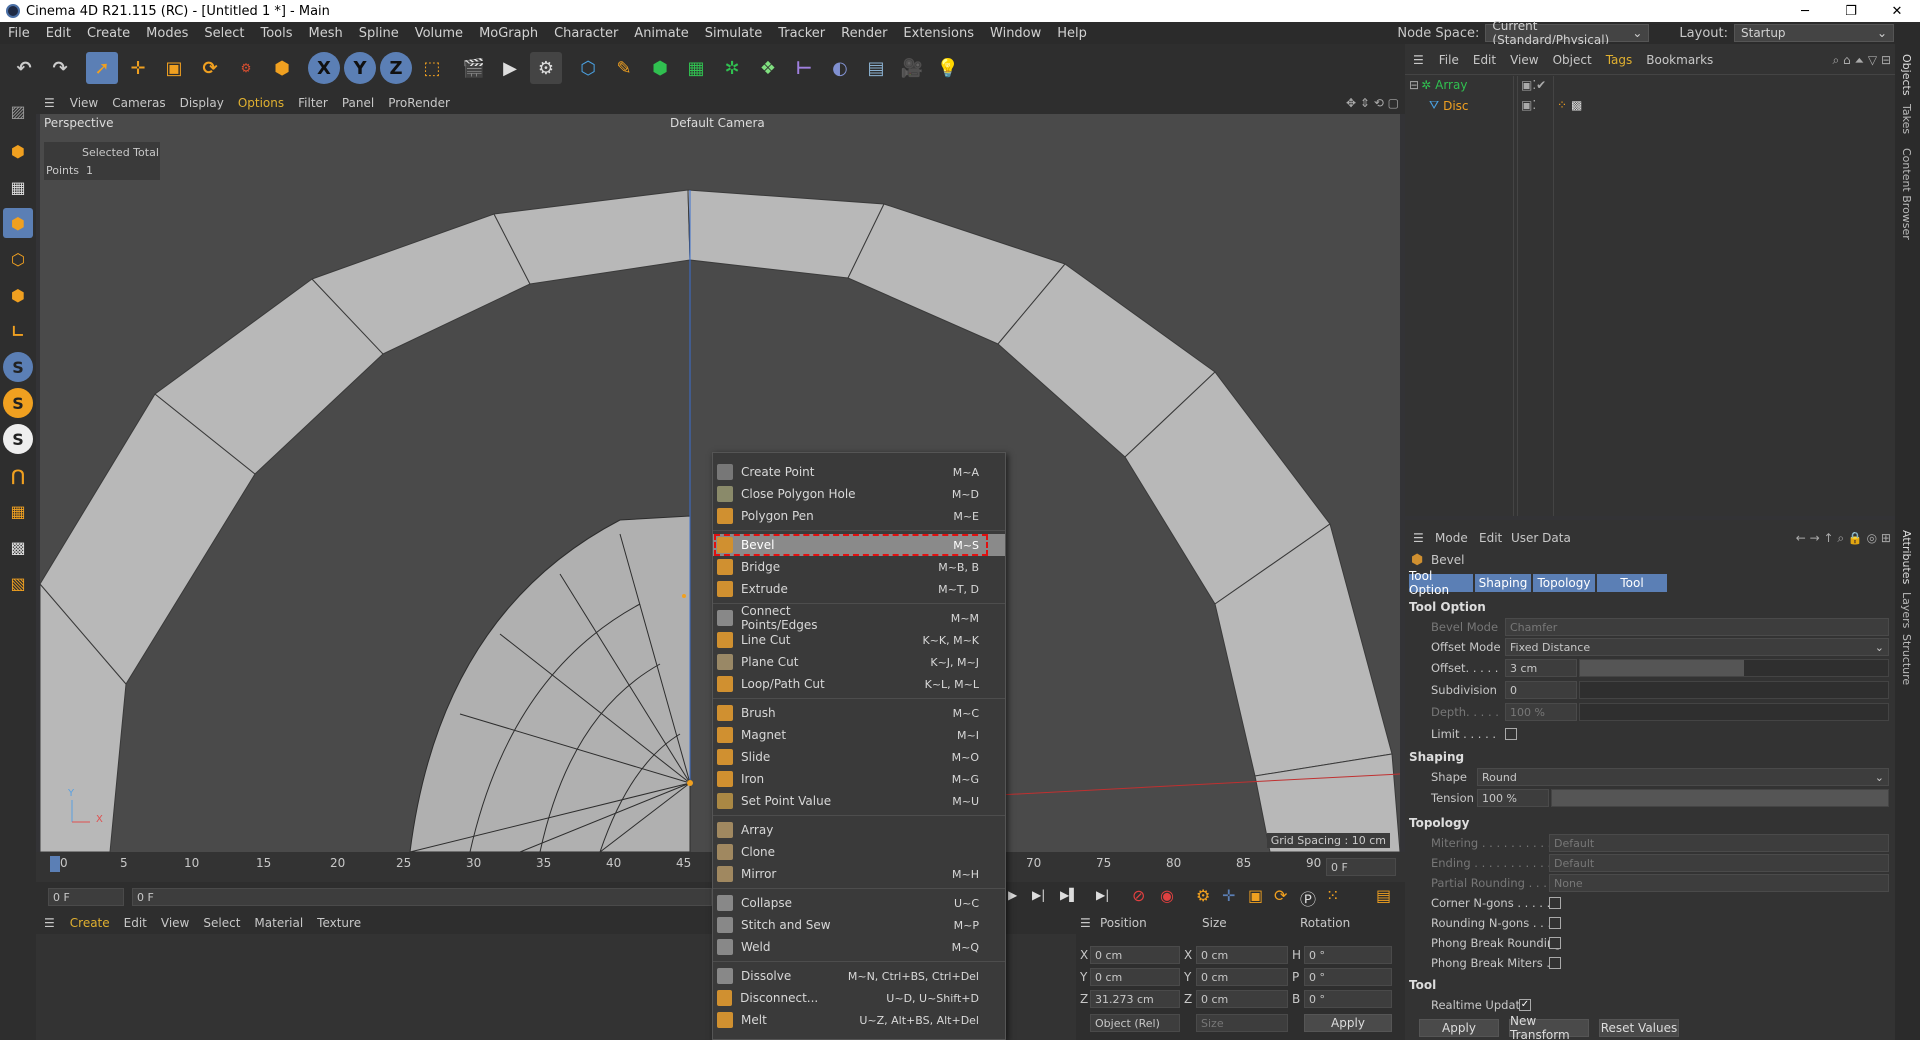 This screenshot has height=1040, width=1920. Describe the element at coordinates (859, 545) in the screenshot. I see `menu-item-bevel: Bevel M~S` at that location.